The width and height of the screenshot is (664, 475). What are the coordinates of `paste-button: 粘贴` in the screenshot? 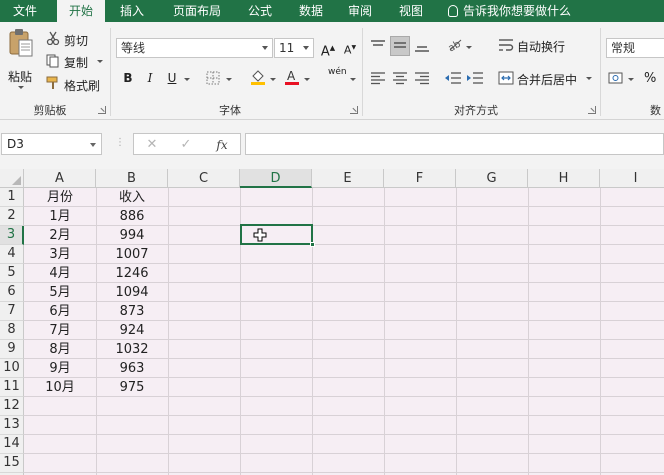 It's located at (20, 76).